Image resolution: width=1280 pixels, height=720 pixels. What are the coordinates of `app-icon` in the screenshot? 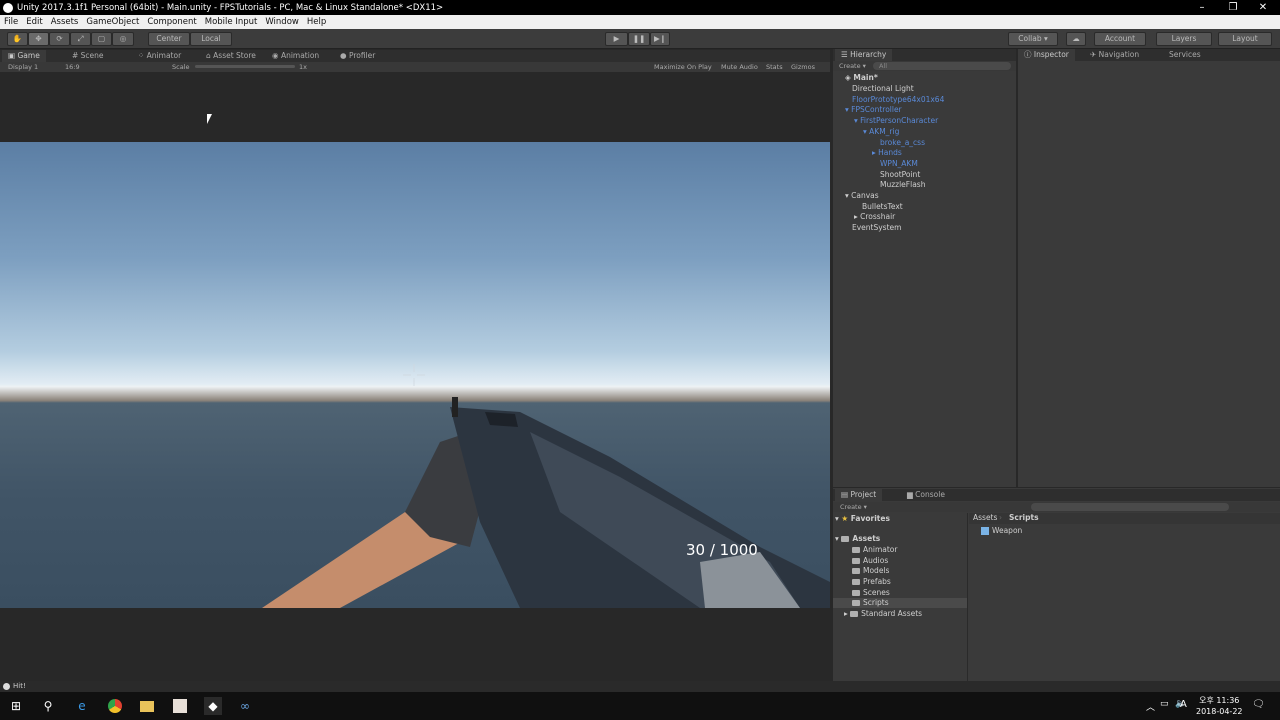 It's located at (180, 706).